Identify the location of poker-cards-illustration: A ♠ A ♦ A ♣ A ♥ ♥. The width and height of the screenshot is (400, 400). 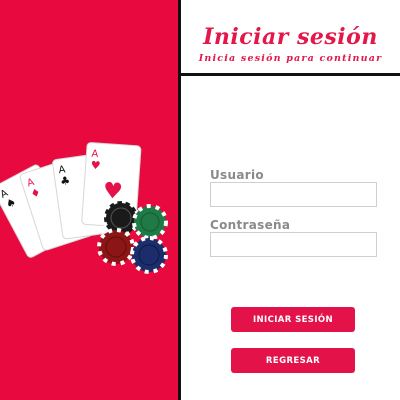
(84, 208).